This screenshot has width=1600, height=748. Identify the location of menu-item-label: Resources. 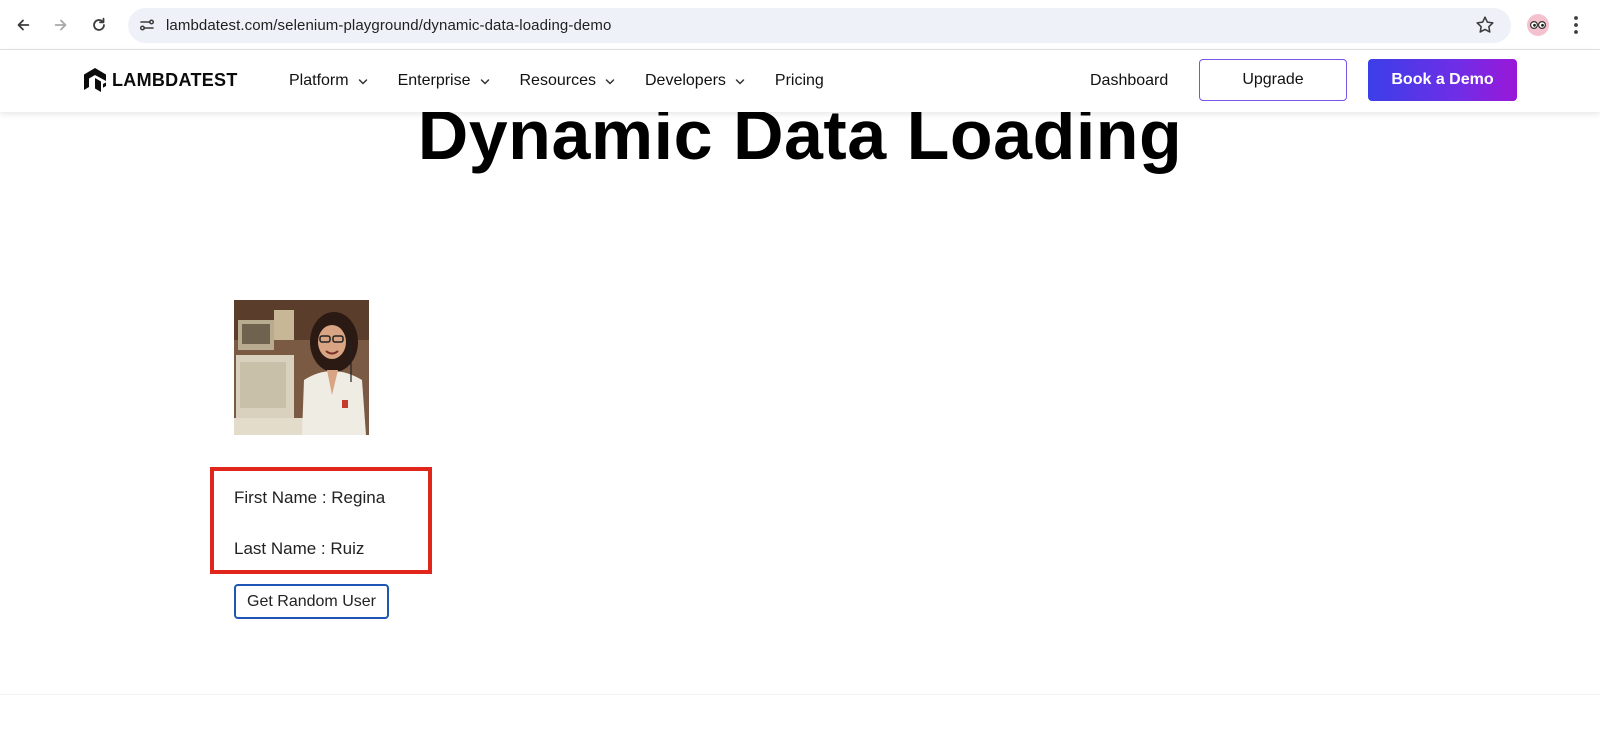
(557, 80).